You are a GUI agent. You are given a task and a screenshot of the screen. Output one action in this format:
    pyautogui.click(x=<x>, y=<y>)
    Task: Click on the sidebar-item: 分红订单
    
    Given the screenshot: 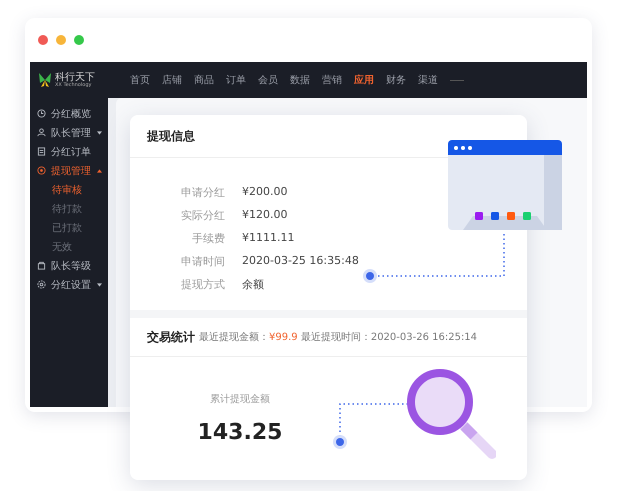 What is the action you would take?
    pyautogui.click(x=69, y=151)
    